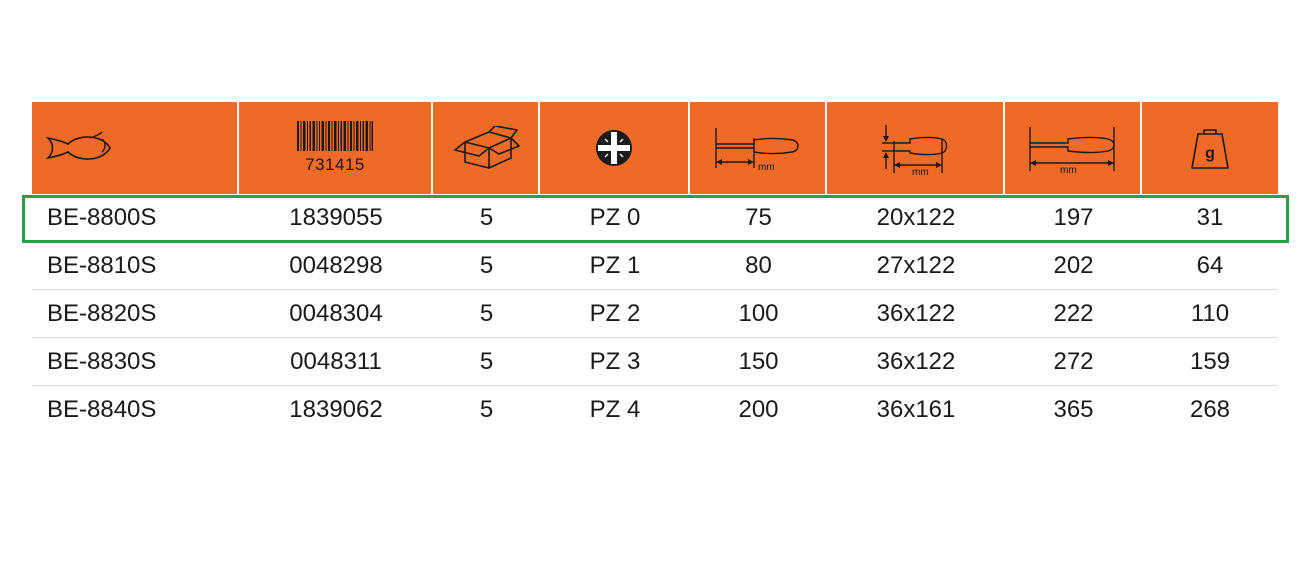 This screenshot has height=579, width=1313. I want to click on header-cell-product, so click(135, 148).